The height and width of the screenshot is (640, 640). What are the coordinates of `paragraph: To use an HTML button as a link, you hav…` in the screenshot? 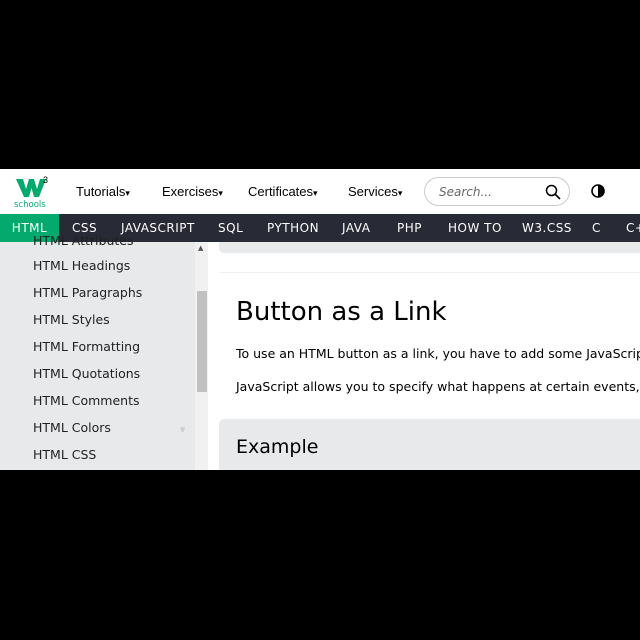 It's located at (438, 353).